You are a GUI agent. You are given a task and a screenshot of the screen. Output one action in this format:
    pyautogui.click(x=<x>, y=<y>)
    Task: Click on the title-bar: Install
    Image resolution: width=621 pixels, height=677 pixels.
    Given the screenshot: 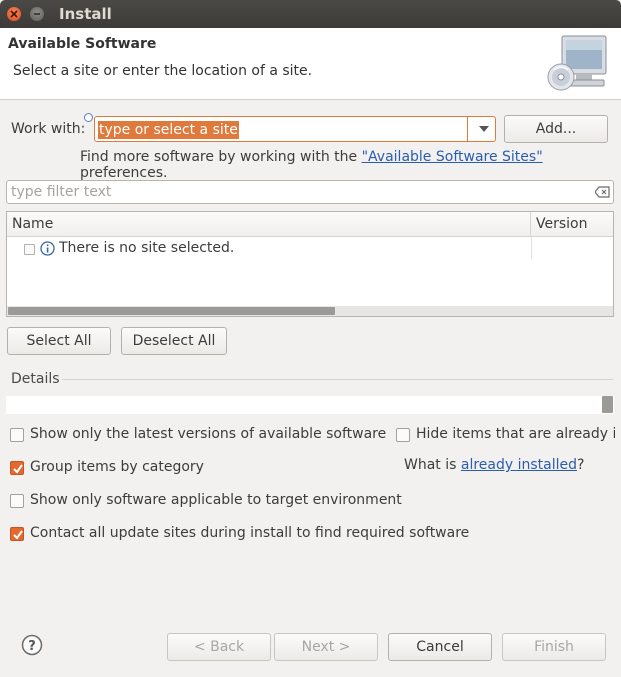 What is the action you would take?
    pyautogui.click(x=310, y=14)
    